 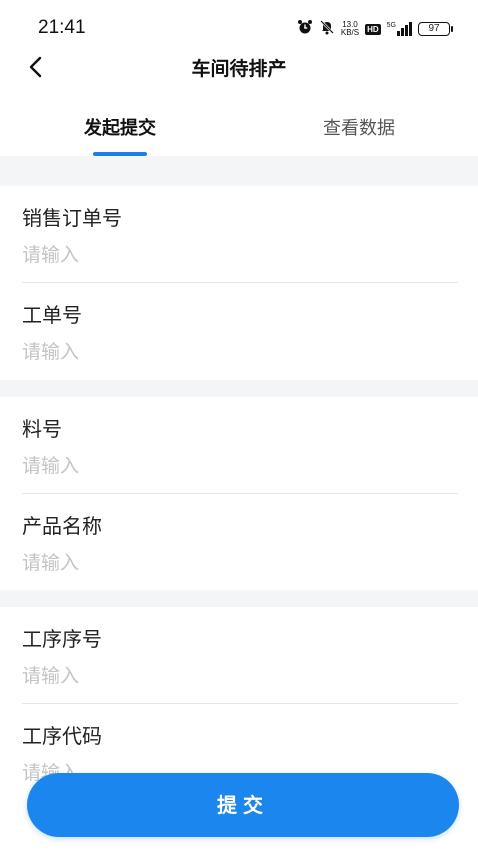 I want to click on mute-icon, so click(x=327, y=29).